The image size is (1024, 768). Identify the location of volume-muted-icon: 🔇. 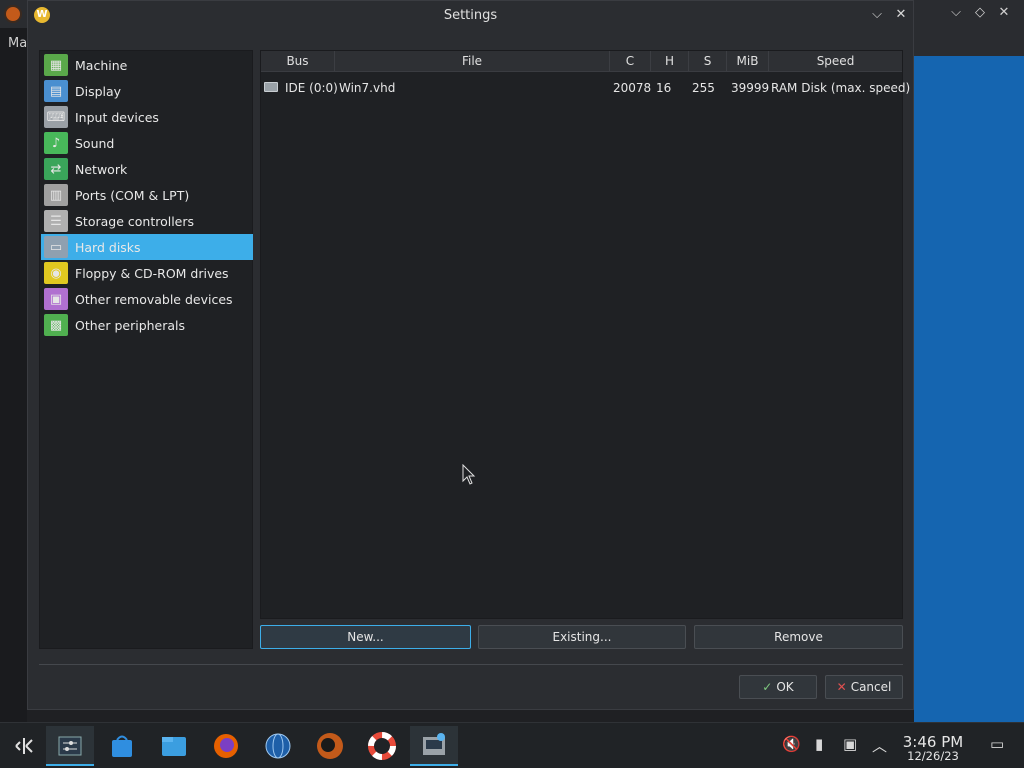
(791, 744).